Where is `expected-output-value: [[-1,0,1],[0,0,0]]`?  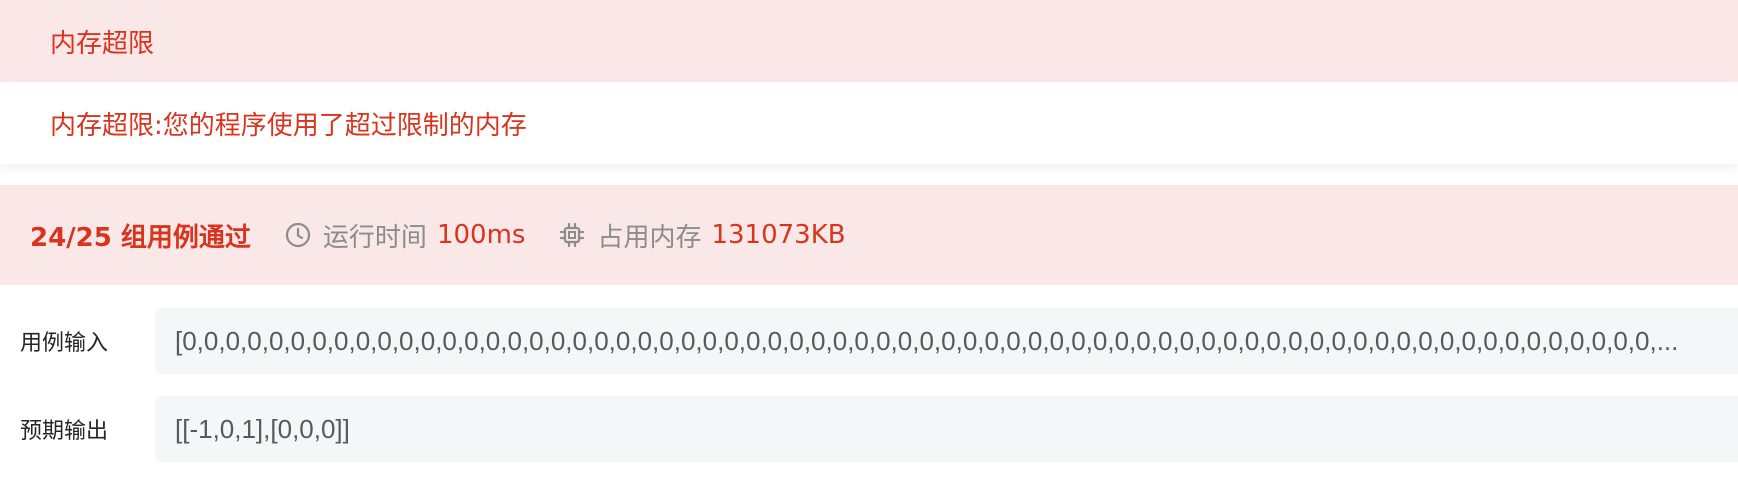
expected-output-value: [[-1,0,1],[0,0,0]] is located at coordinates (262, 428).